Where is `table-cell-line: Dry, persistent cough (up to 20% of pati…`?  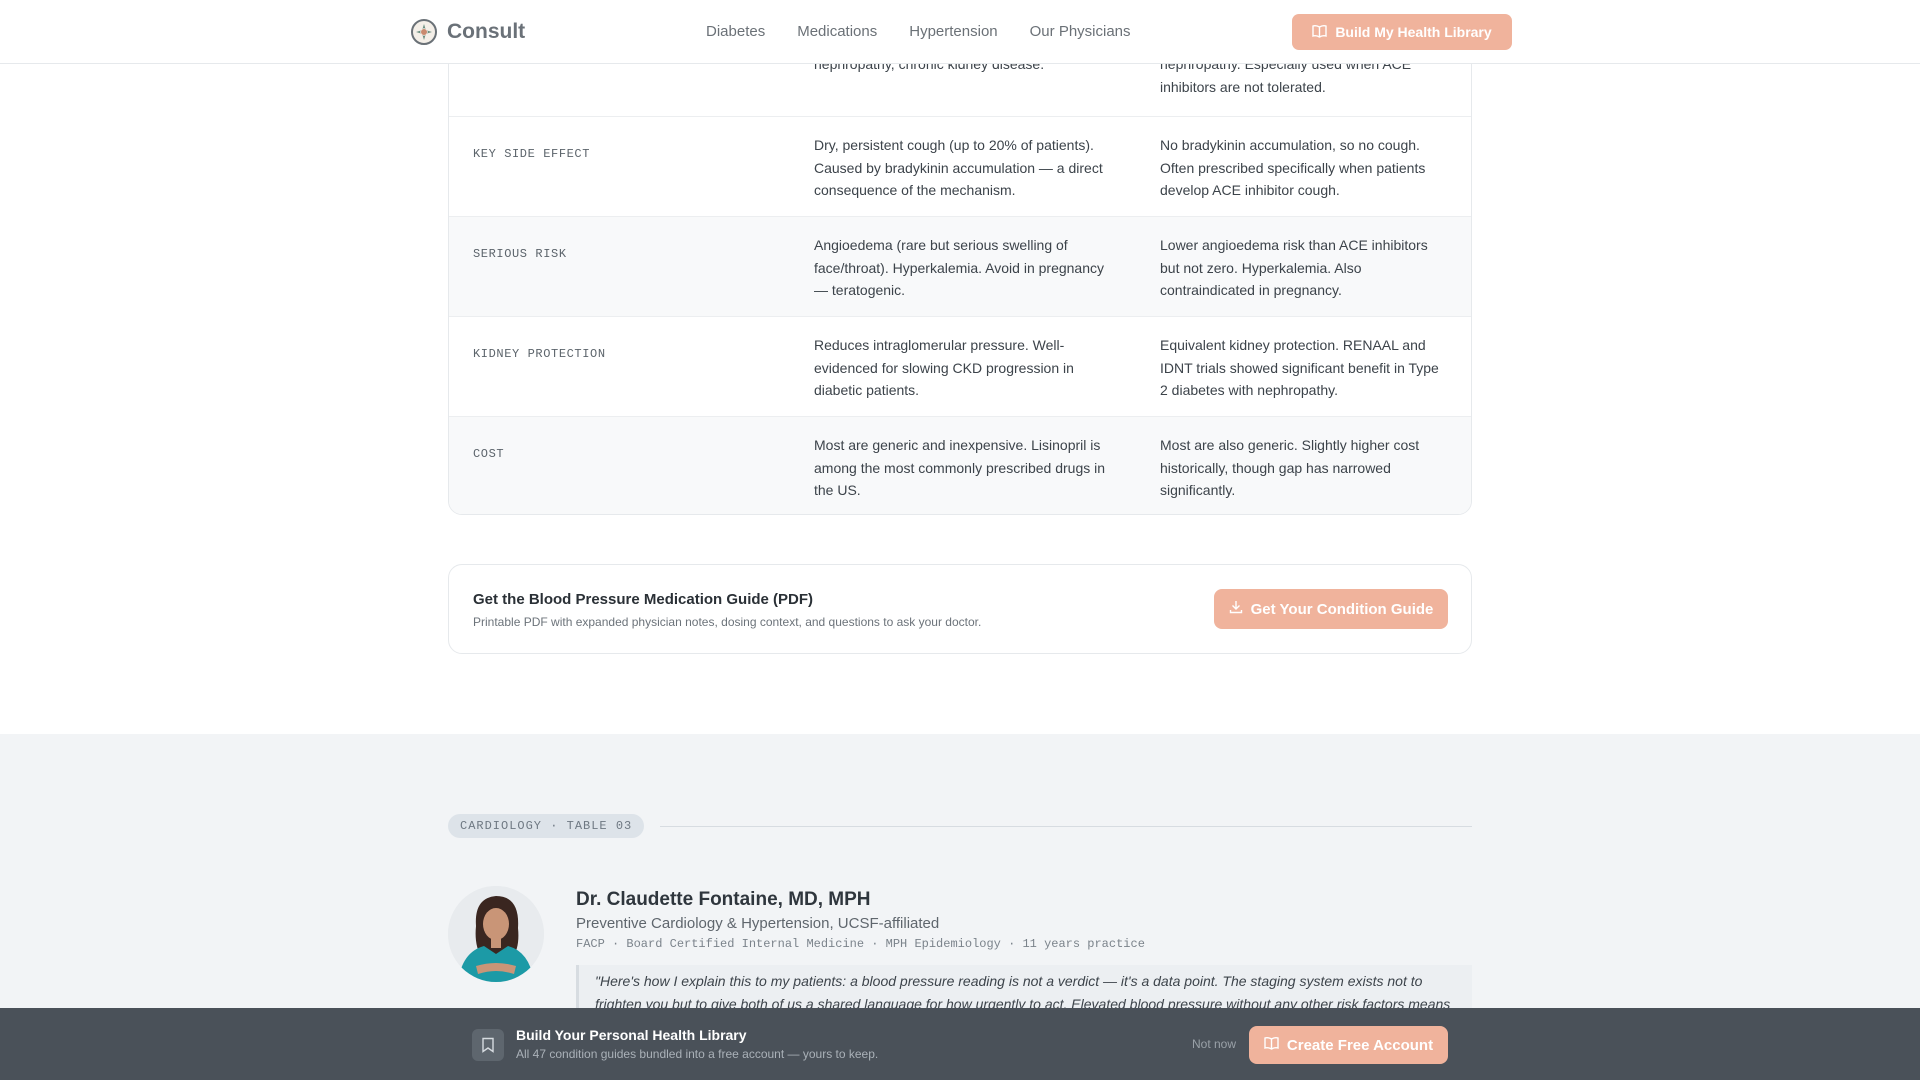 table-cell-line: Dry, persistent cough (up to 20% of pati… is located at coordinates (954, 145).